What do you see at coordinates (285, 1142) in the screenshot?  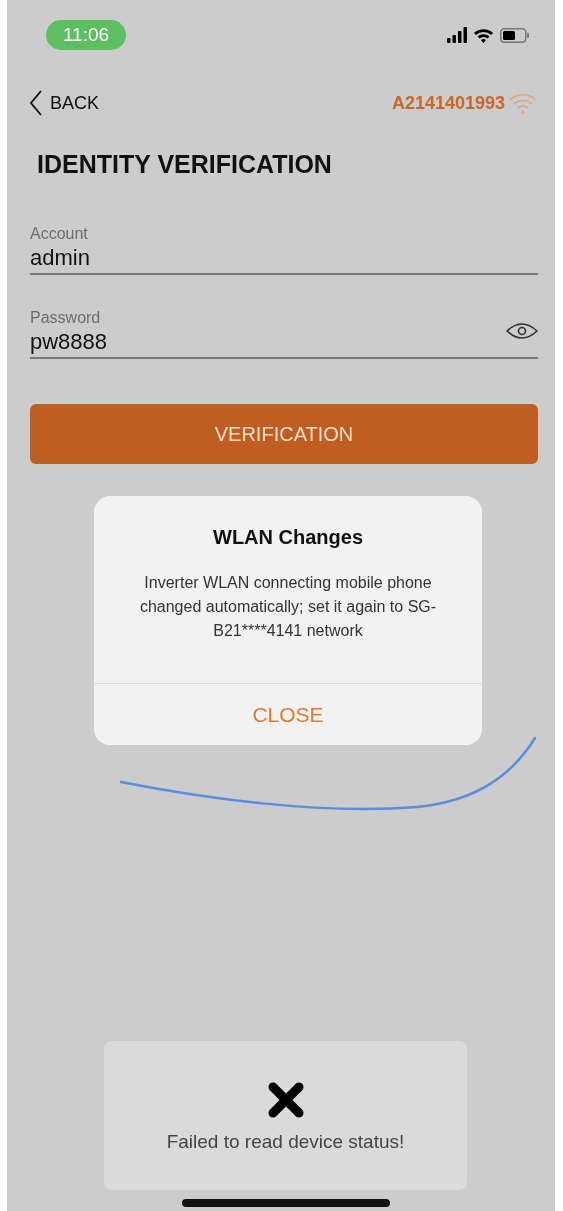 I see `toast-message: Failed to read device status!` at bounding box center [285, 1142].